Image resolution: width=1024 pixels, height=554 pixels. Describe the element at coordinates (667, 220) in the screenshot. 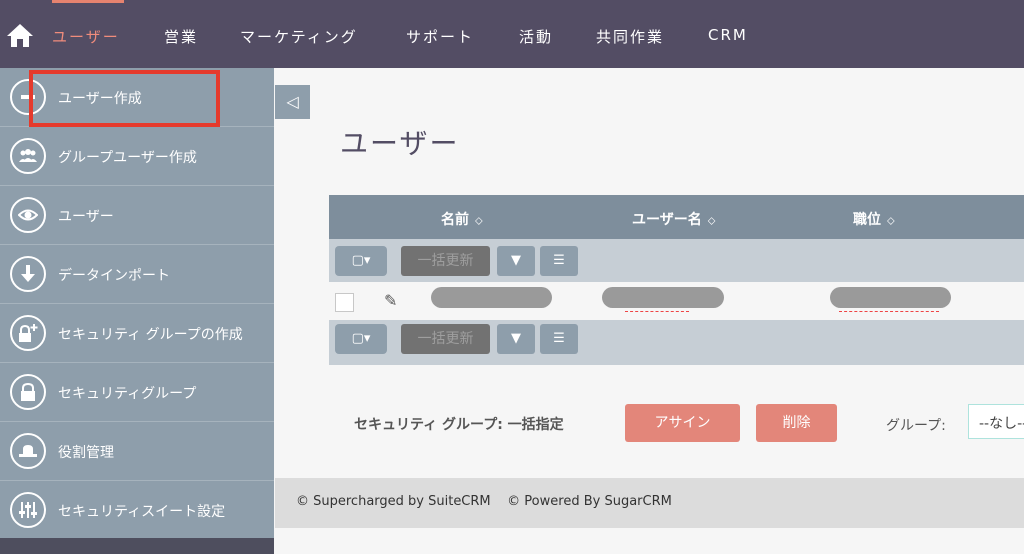

I see `column-header-label: ユーザー名` at that location.